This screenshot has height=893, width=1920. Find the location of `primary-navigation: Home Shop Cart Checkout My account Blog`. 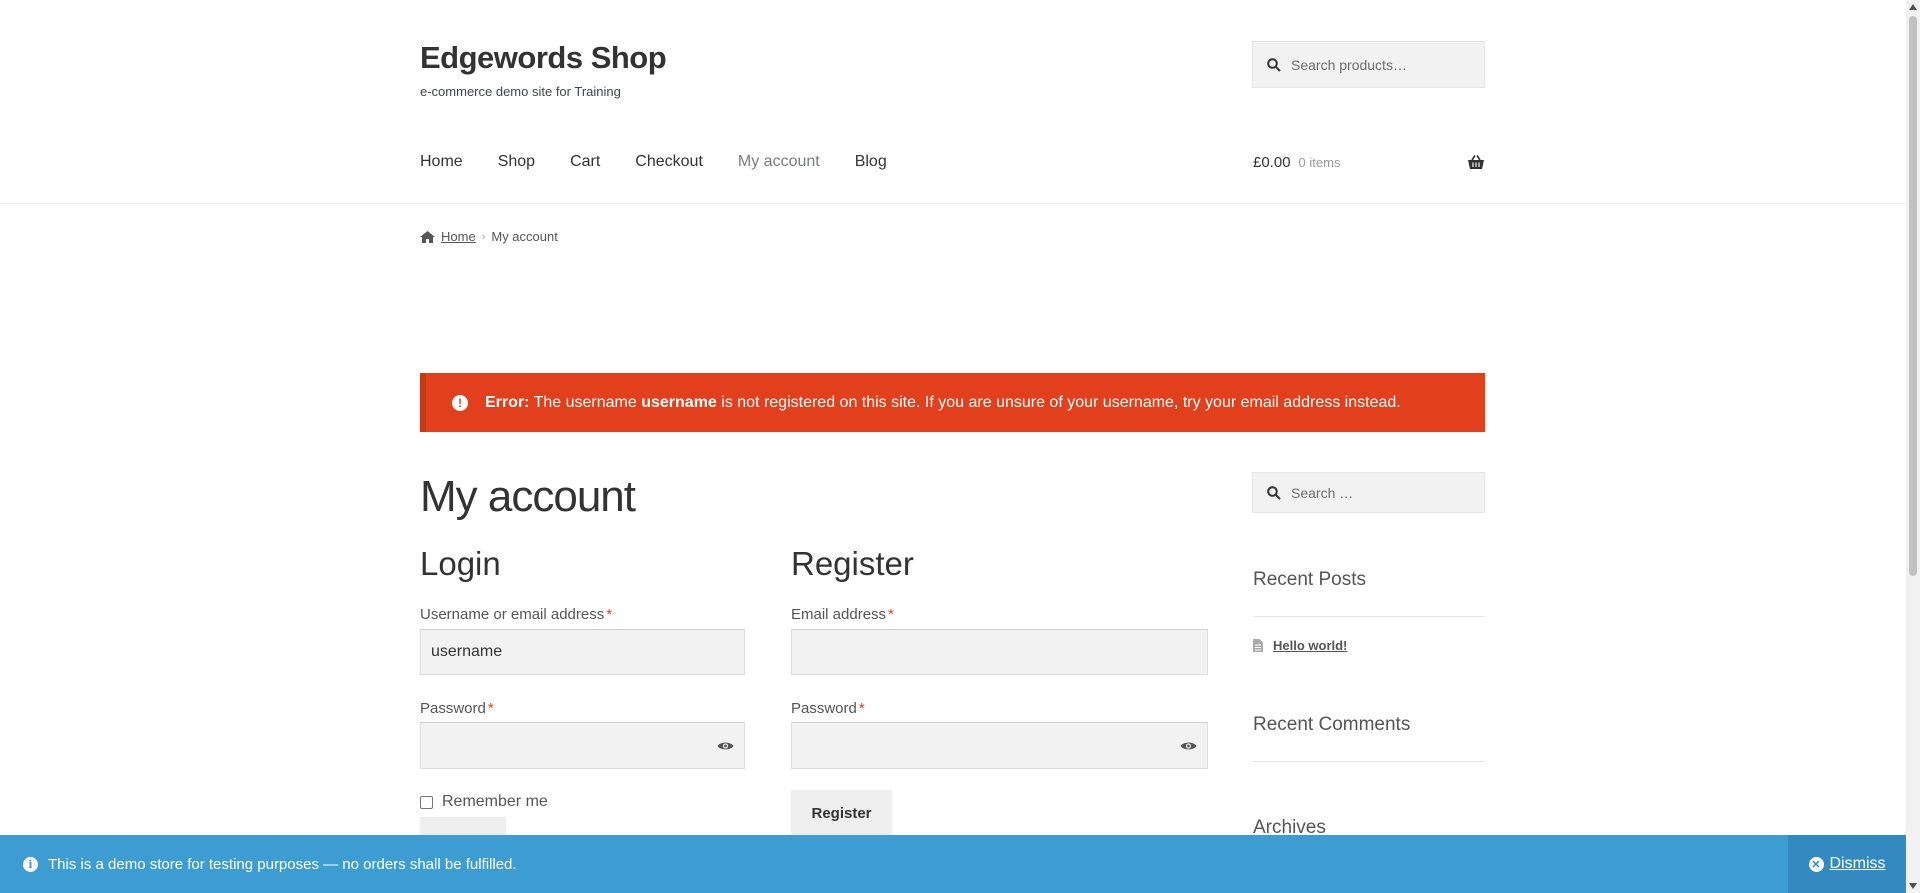

primary-navigation: Home Shop Cart Checkout My account Blog is located at coordinates (671, 162).